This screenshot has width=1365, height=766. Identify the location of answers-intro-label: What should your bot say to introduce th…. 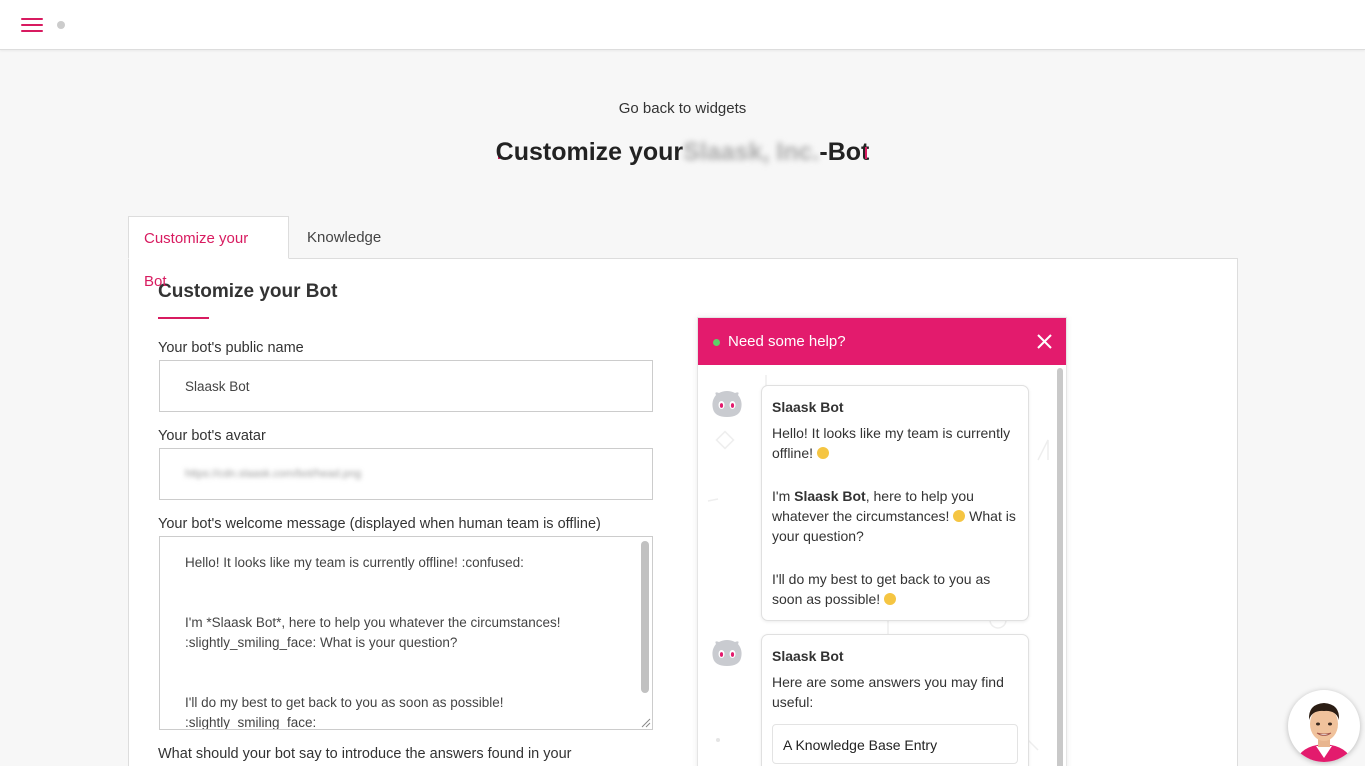
(365, 754).